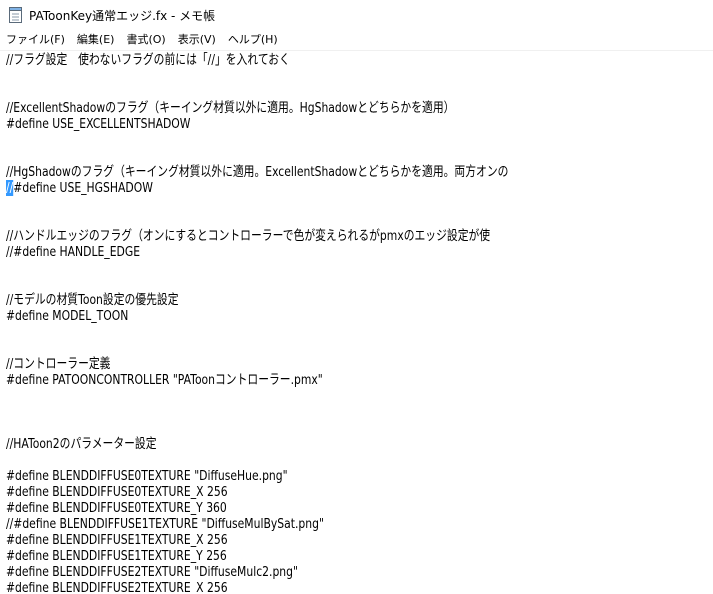 The width and height of the screenshot is (713, 594). I want to click on notepad-icon, so click(15, 15).